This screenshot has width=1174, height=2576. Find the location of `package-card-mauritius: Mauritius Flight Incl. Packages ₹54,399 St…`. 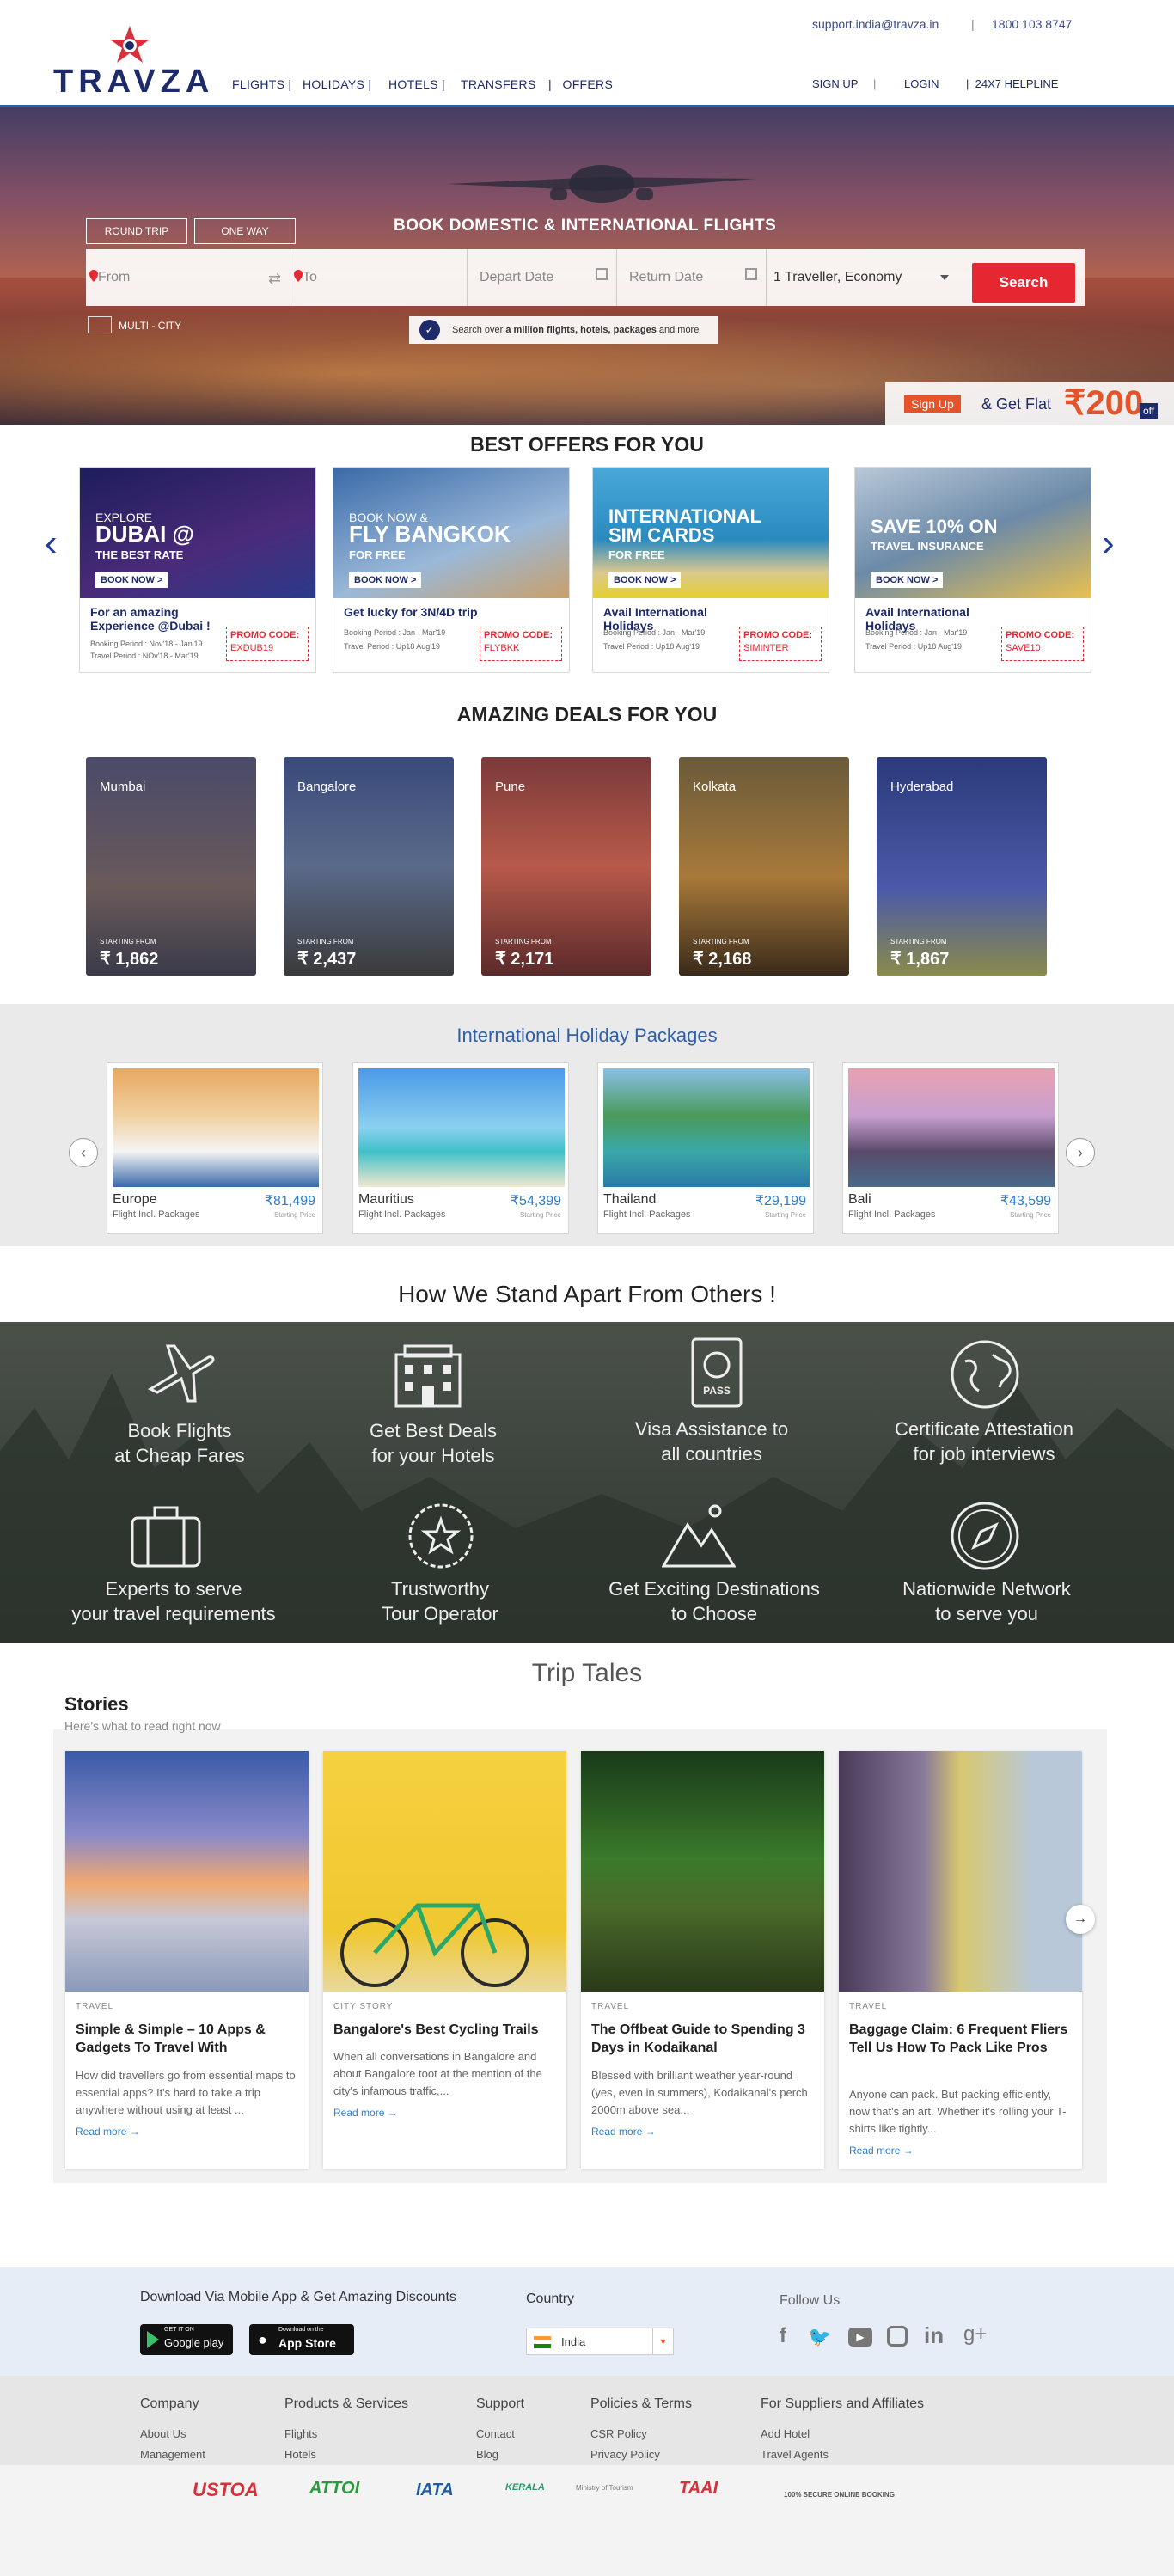

package-card-mauritius: Mauritius Flight Incl. Packages ₹54,399 St… is located at coordinates (460, 1148).